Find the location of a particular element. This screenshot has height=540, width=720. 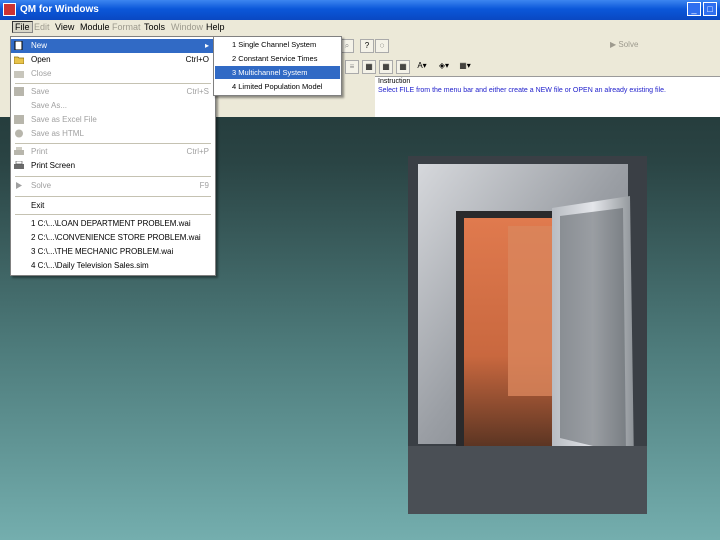

file-menu-open-shortcut: Ctrl+O is located at coordinates (197, 59).